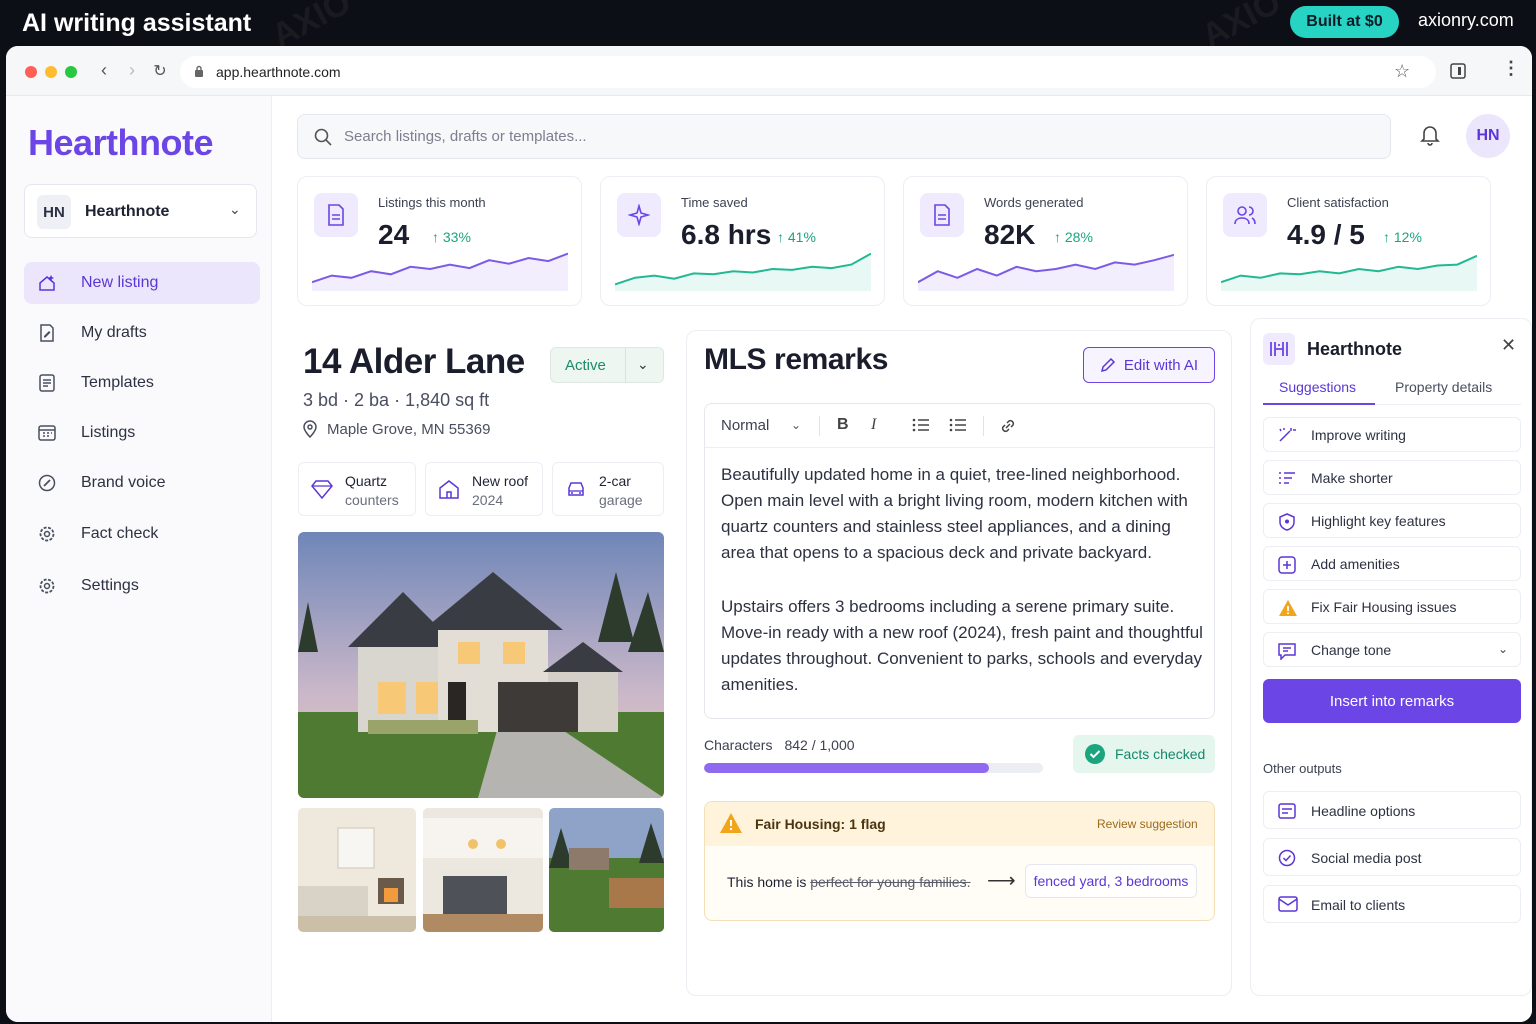  I want to click on address-bar: app.hearthnote.com ☆, so click(808, 72).